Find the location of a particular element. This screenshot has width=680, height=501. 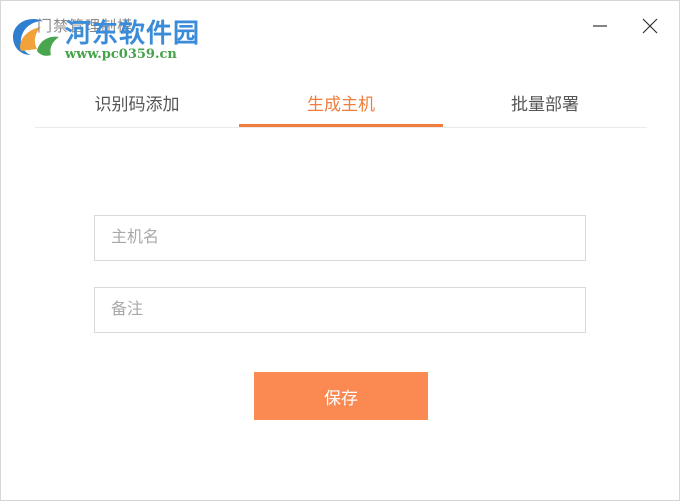

tab-generate-host: 生成主机 is located at coordinates (341, 102).